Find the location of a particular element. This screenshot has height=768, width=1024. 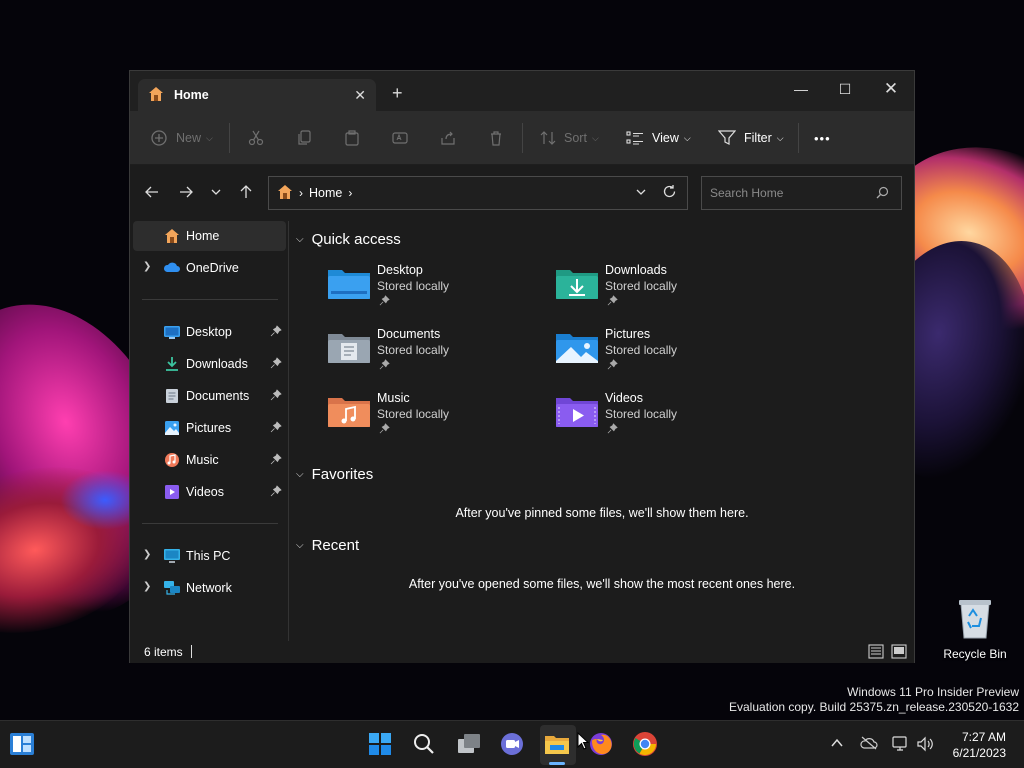

favorites-header: ⌵ Favorites is located at coordinates (334, 474).